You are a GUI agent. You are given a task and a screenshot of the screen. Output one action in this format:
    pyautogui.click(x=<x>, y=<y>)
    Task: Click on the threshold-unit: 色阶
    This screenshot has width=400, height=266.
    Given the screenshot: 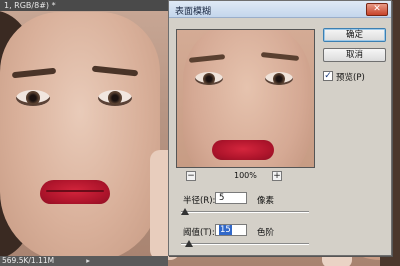 What is the action you would take?
    pyautogui.click(x=266, y=233)
    